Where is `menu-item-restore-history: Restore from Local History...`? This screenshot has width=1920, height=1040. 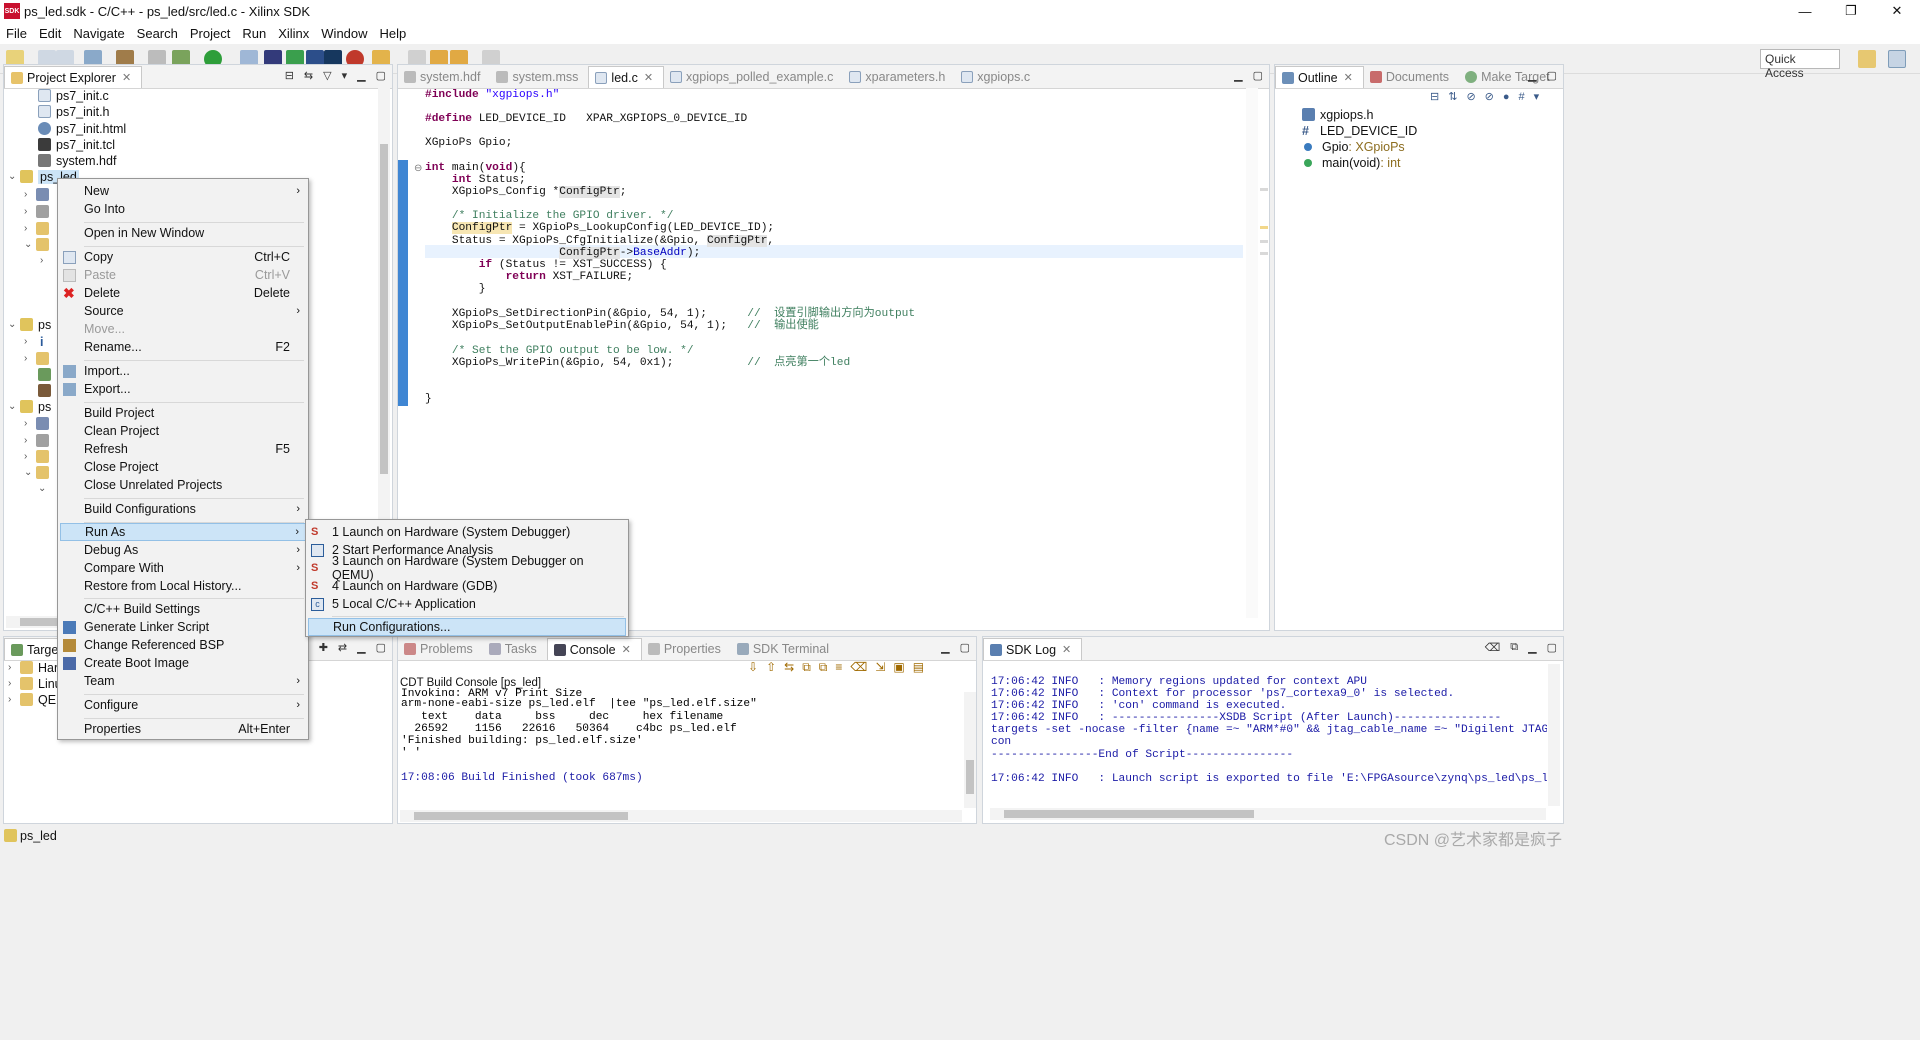
menu-item-restore-history: Restore from Local History... is located at coordinates (183, 586).